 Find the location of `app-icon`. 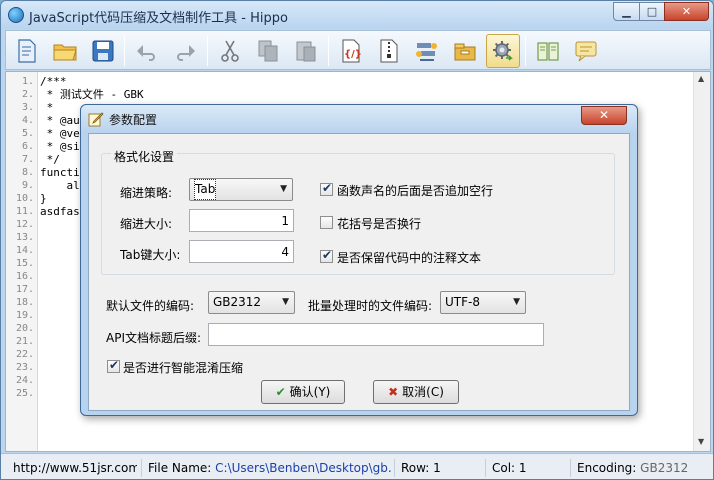

app-icon is located at coordinates (16, 15).